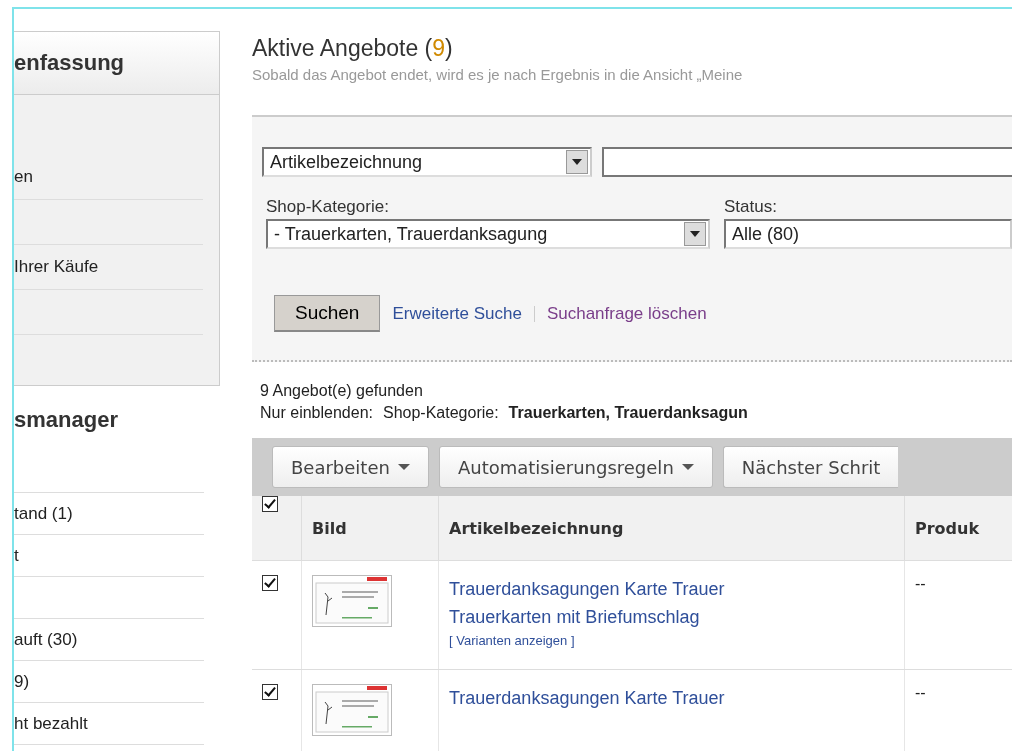 The image size is (1012, 751). I want to click on section-heading: smanager, so click(66, 420).